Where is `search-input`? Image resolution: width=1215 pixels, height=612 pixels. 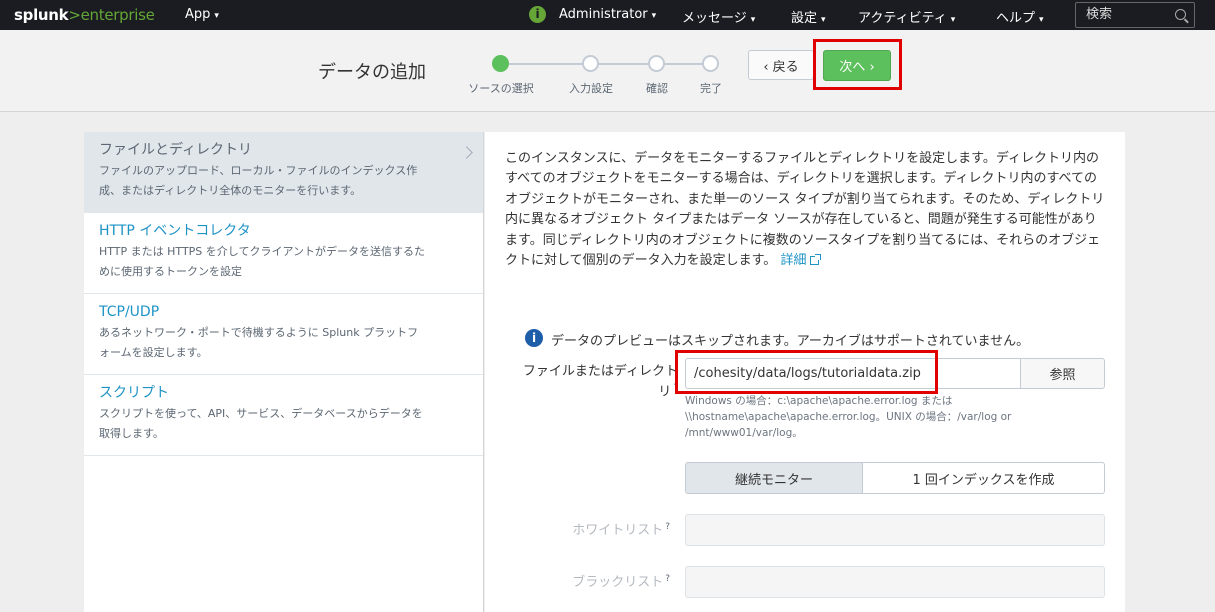 search-input is located at coordinates (1129, 14).